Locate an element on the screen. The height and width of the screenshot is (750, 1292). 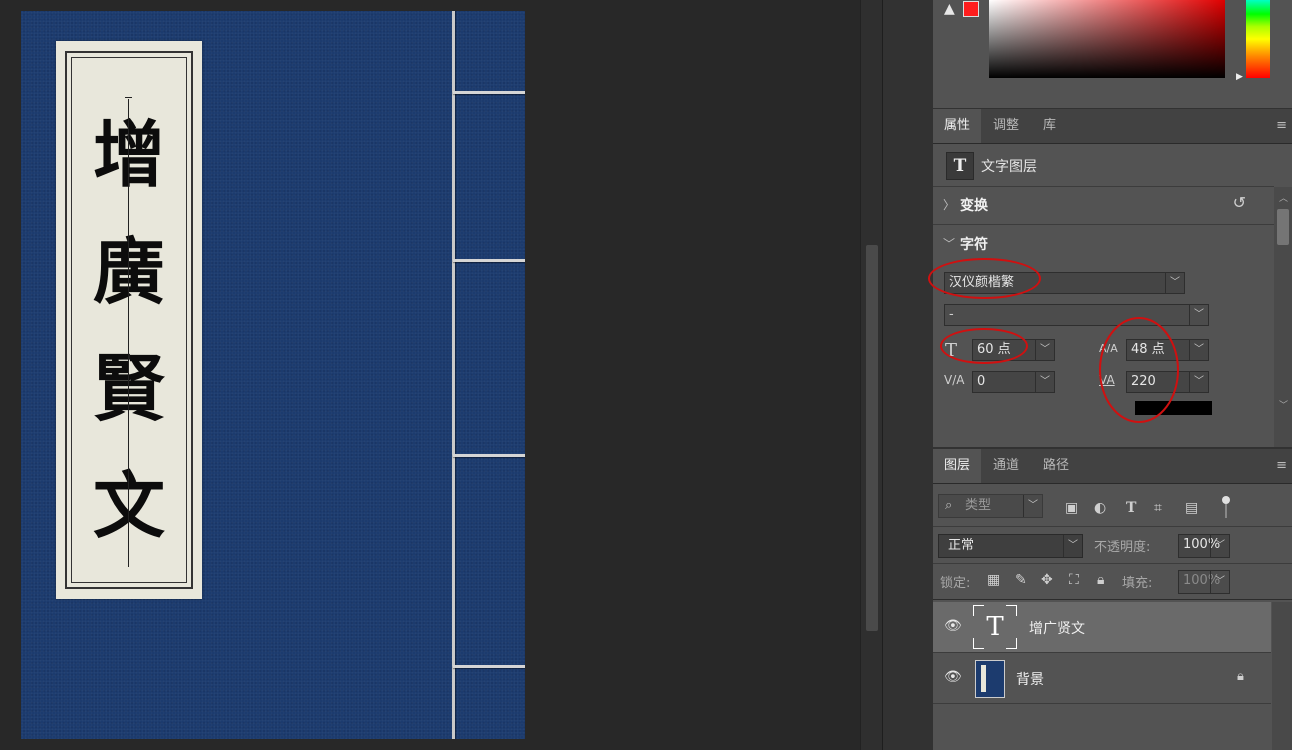
lock-position-move-icon: ✥ is located at coordinates (1047, 580).